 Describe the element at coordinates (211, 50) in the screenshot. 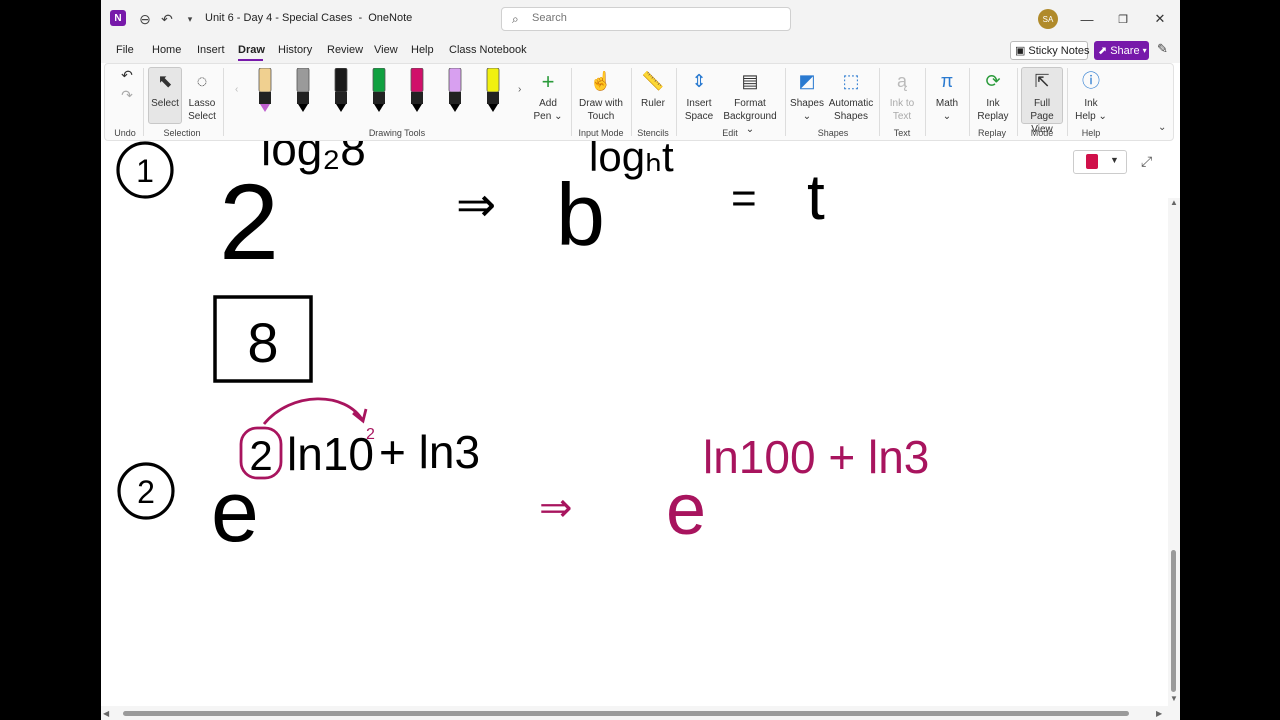

I see `tab-insert: Insert` at that location.